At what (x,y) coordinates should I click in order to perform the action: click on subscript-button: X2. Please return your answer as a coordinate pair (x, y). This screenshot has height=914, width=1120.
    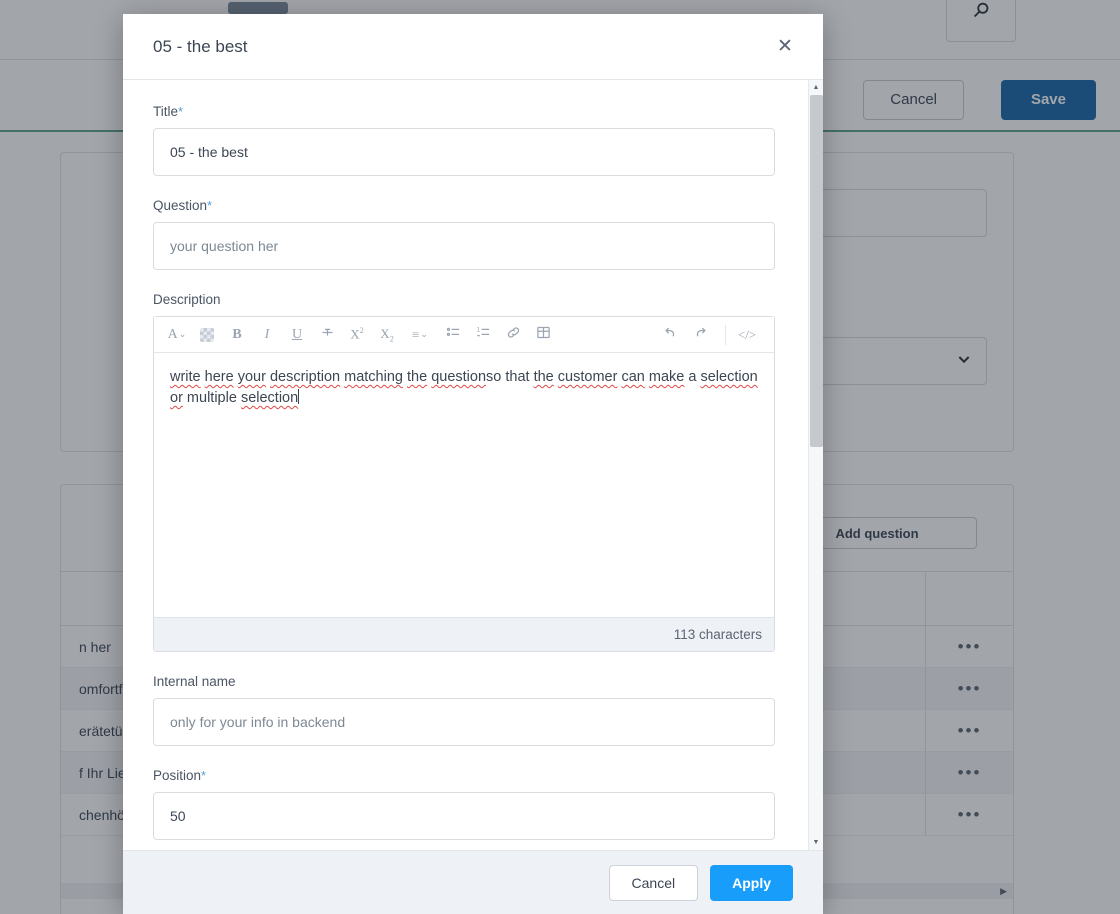
    Looking at the image, I should click on (387, 335).